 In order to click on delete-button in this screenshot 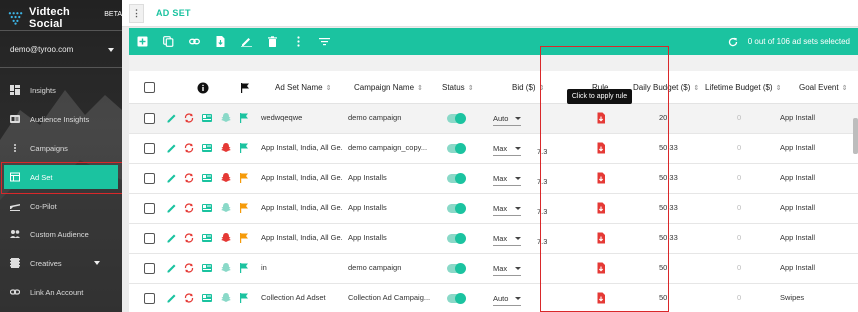, I will do `click(272, 41)`.